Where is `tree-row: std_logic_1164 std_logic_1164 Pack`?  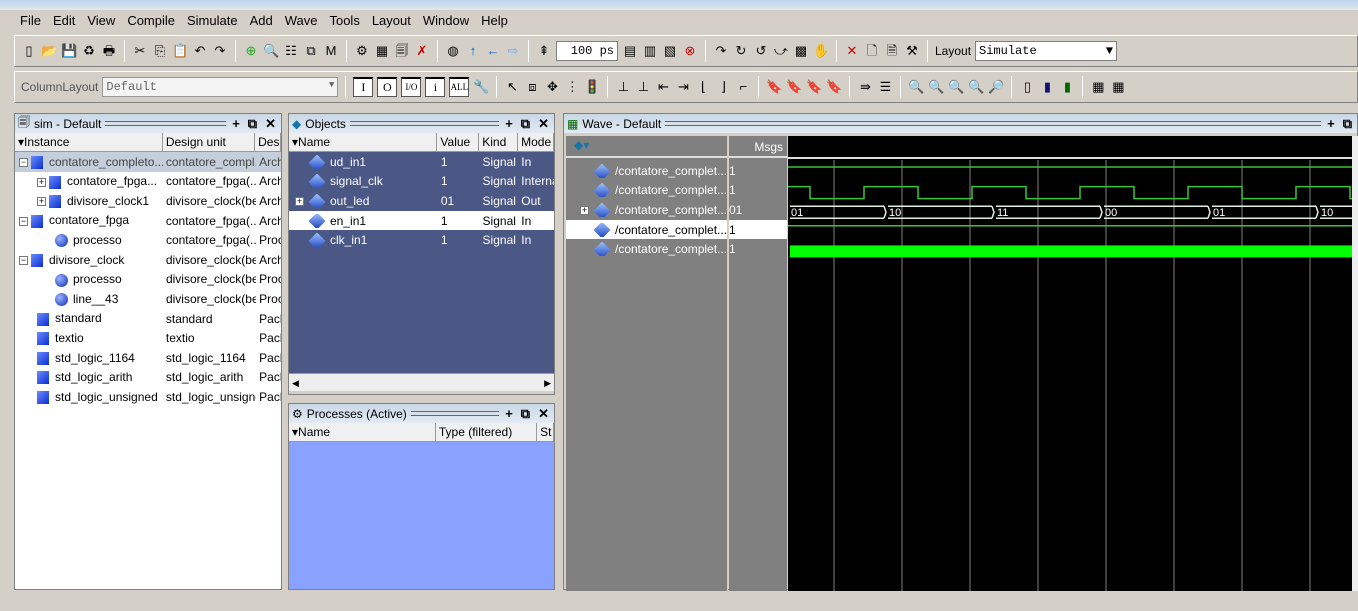 tree-row: std_logic_1164 std_logic_1164 Pack is located at coordinates (148, 358).